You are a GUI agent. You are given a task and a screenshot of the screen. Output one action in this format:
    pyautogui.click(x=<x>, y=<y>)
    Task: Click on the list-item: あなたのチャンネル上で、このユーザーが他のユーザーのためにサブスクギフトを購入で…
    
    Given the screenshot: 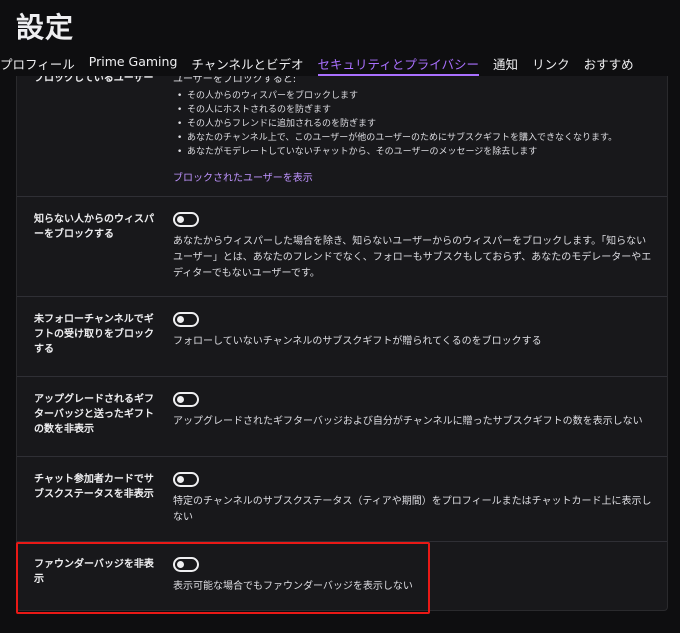 What is the action you would take?
    pyautogui.click(x=413, y=138)
    